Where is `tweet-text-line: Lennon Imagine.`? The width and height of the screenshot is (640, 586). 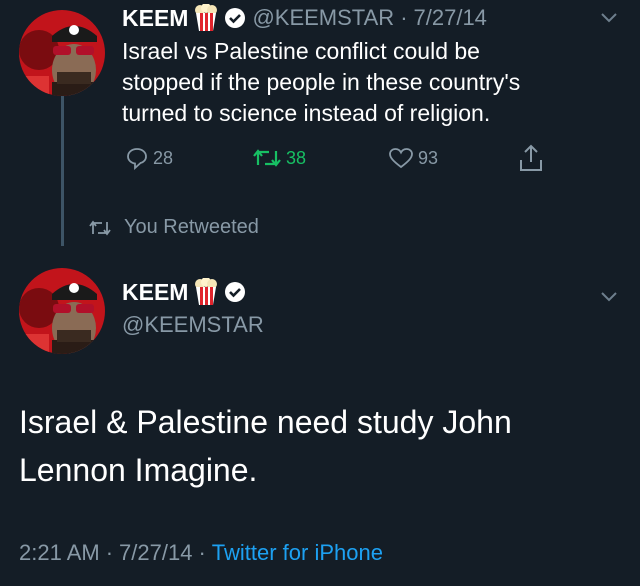
tweet-text-line: Lennon Imagine. is located at coordinates (138, 470).